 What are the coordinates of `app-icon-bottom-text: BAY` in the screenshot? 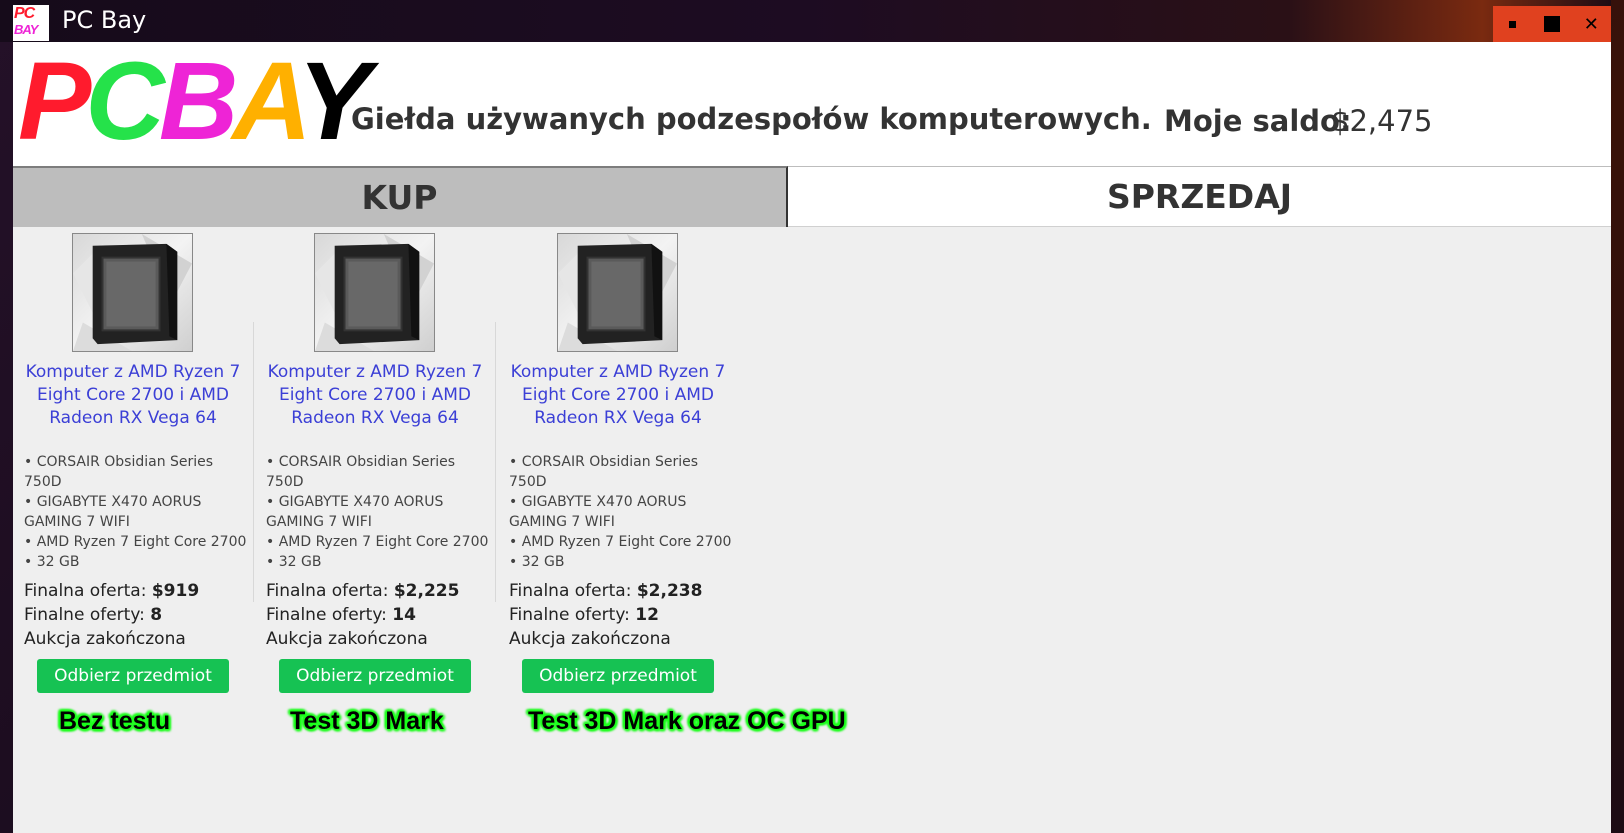 It's located at (26, 29).